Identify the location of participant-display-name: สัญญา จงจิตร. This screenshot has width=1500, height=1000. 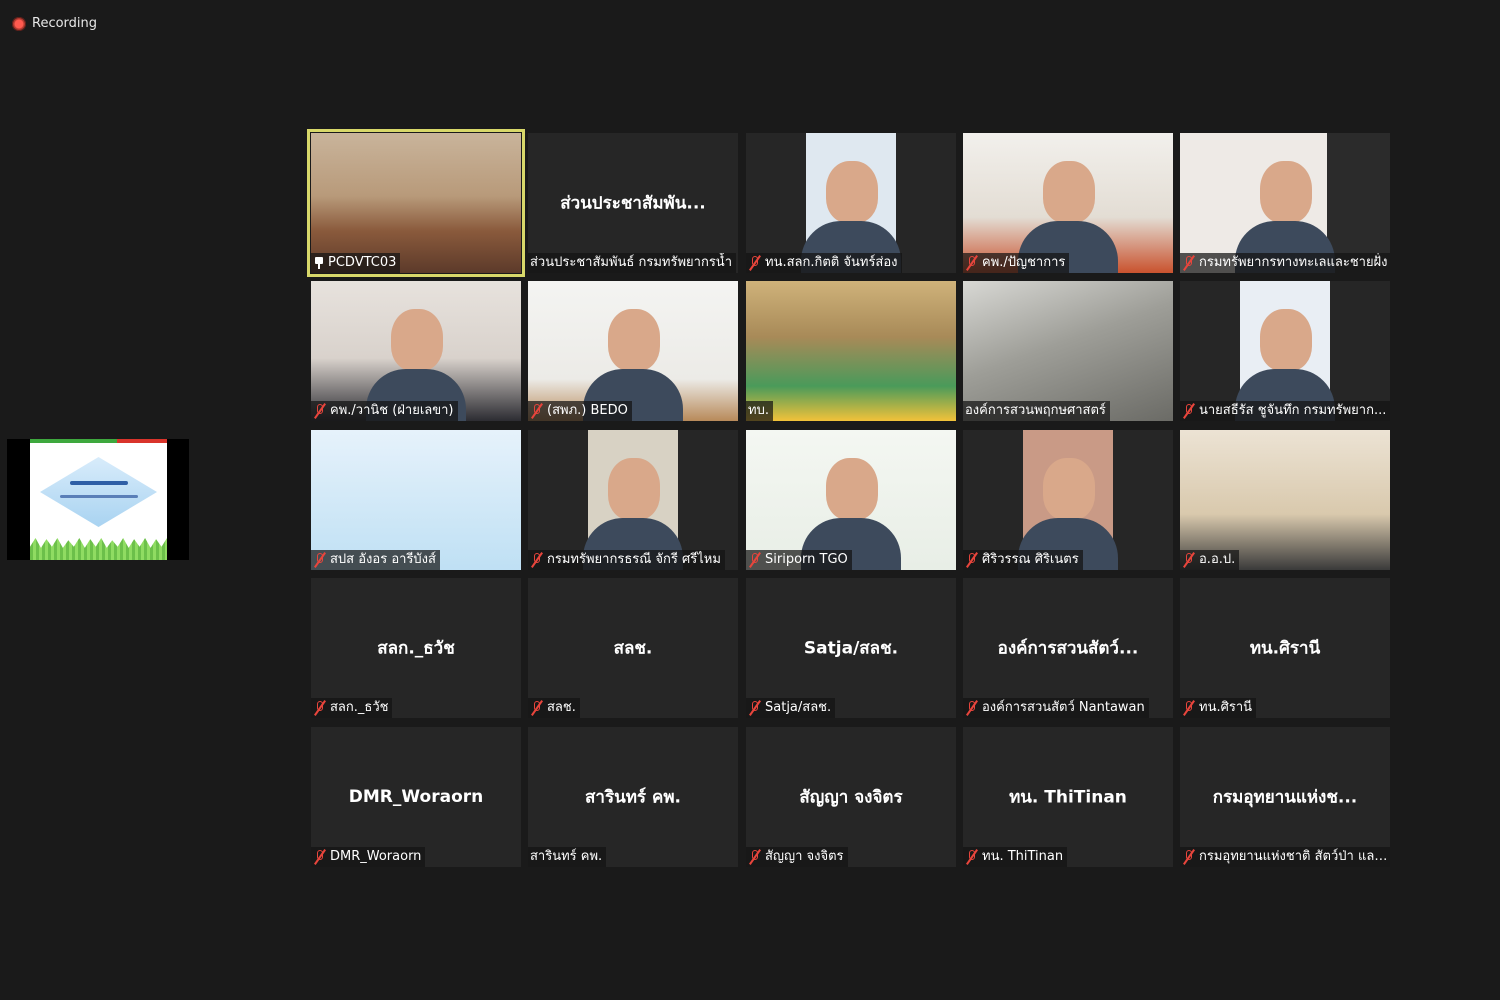
(851, 797).